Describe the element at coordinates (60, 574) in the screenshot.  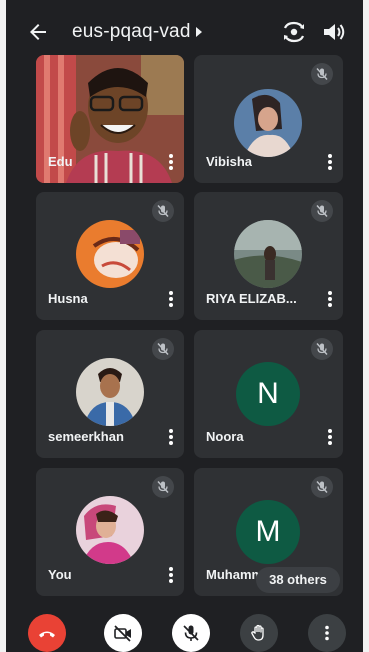
I see `participant-name: You` at that location.